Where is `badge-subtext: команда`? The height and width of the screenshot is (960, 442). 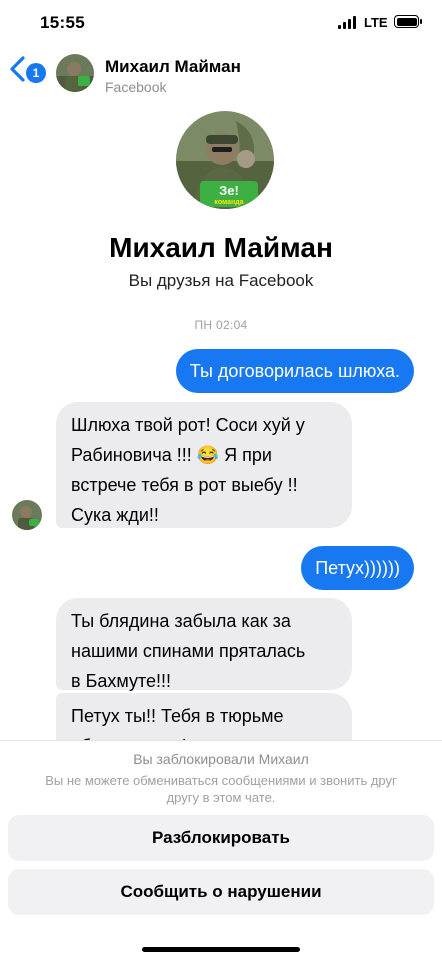 badge-subtext: команда is located at coordinates (228, 202).